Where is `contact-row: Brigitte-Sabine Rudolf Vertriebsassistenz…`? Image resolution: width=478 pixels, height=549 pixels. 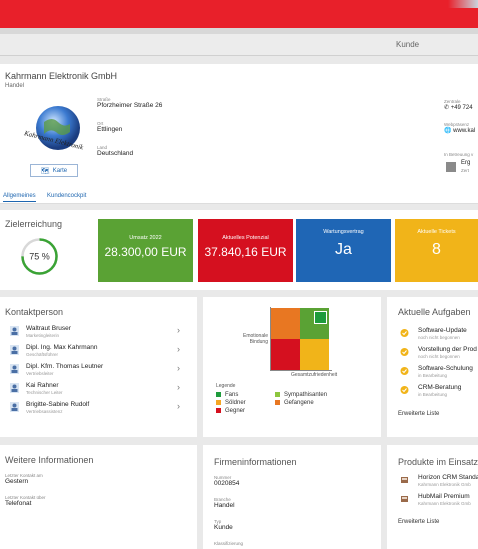
contact-row: Brigitte-Sabine Rudolf Vertriebsassistenz… is located at coordinates (96, 408).